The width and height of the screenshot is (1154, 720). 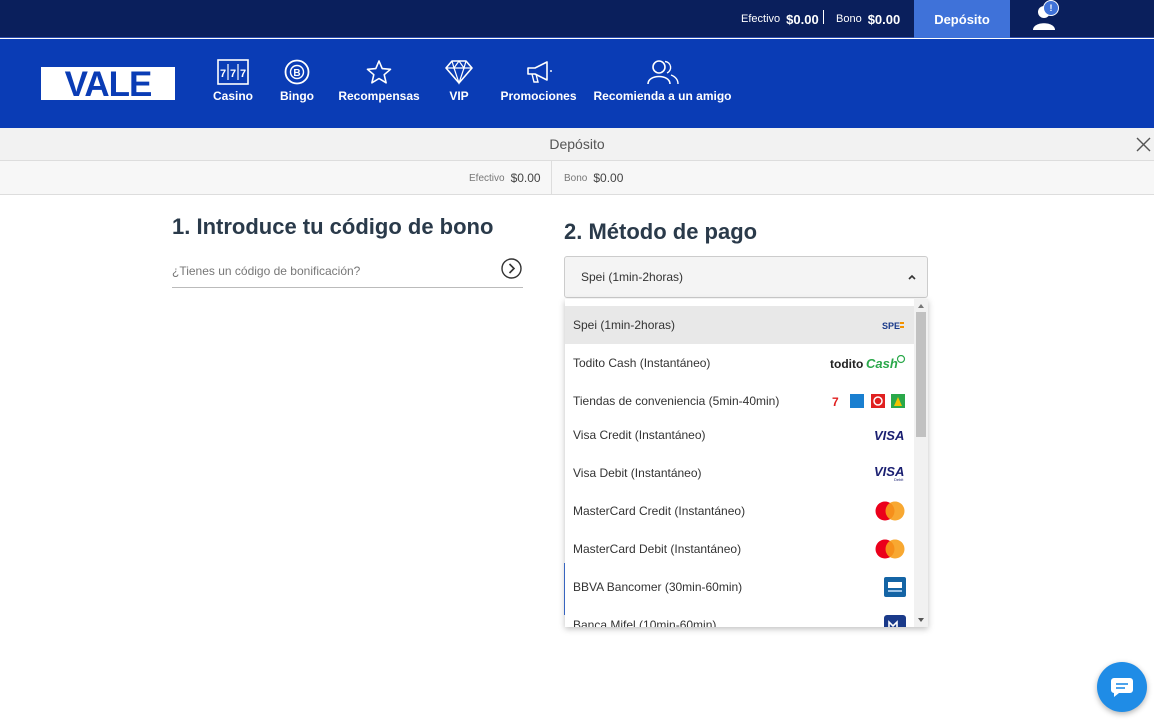 I want to click on svg-text: Debit, so click(x=899, y=479).